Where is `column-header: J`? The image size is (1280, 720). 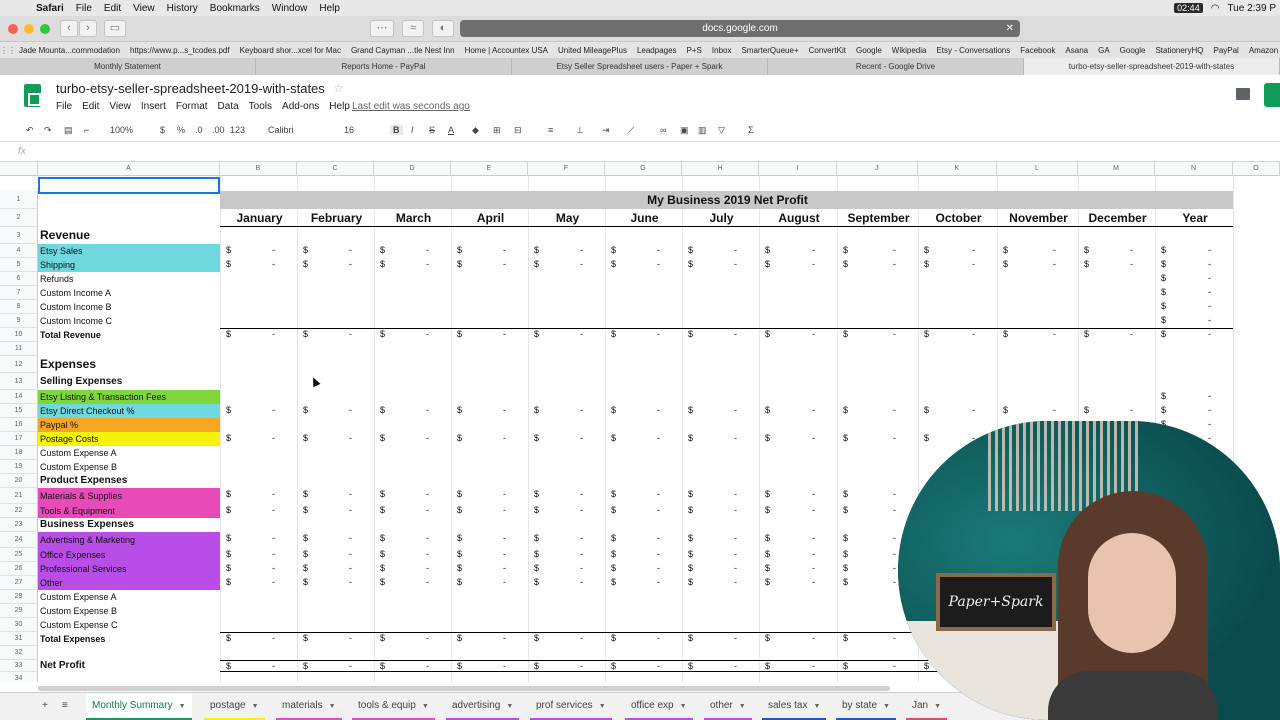
column-header: J is located at coordinates (877, 169).